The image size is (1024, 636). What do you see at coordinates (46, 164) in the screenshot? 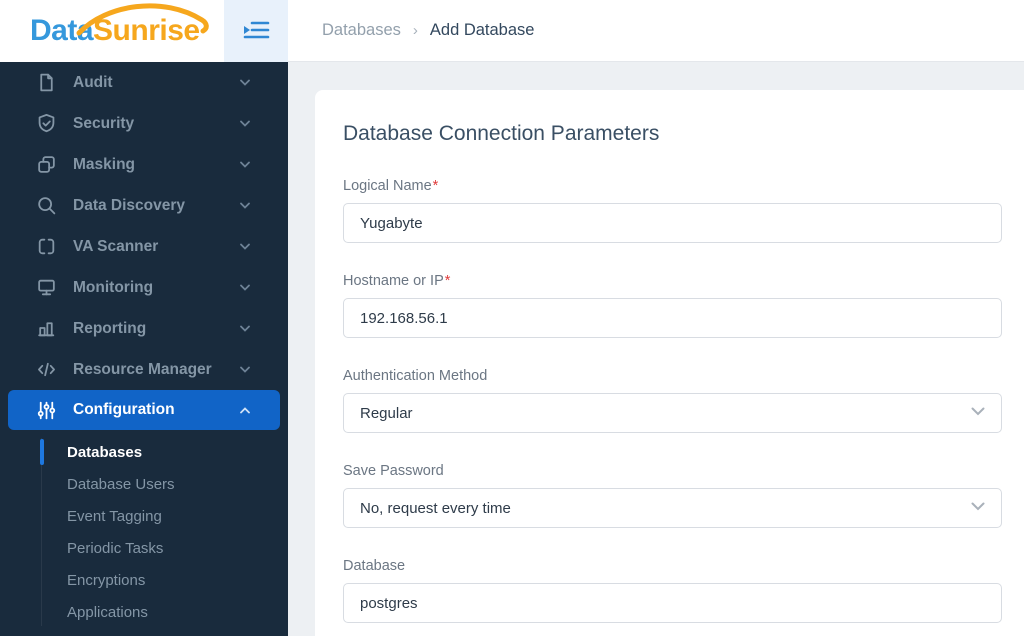
I see `copy-icon` at bounding box center [46, 164].